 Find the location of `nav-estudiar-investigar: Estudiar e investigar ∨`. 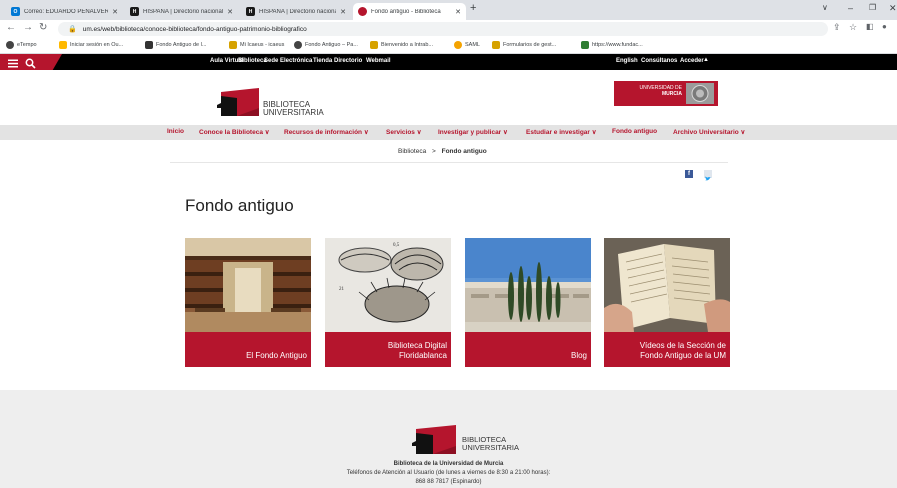

nav-estudiar-investigar: Estudiar e investigar ∨ is located at coordinates (561, 132).